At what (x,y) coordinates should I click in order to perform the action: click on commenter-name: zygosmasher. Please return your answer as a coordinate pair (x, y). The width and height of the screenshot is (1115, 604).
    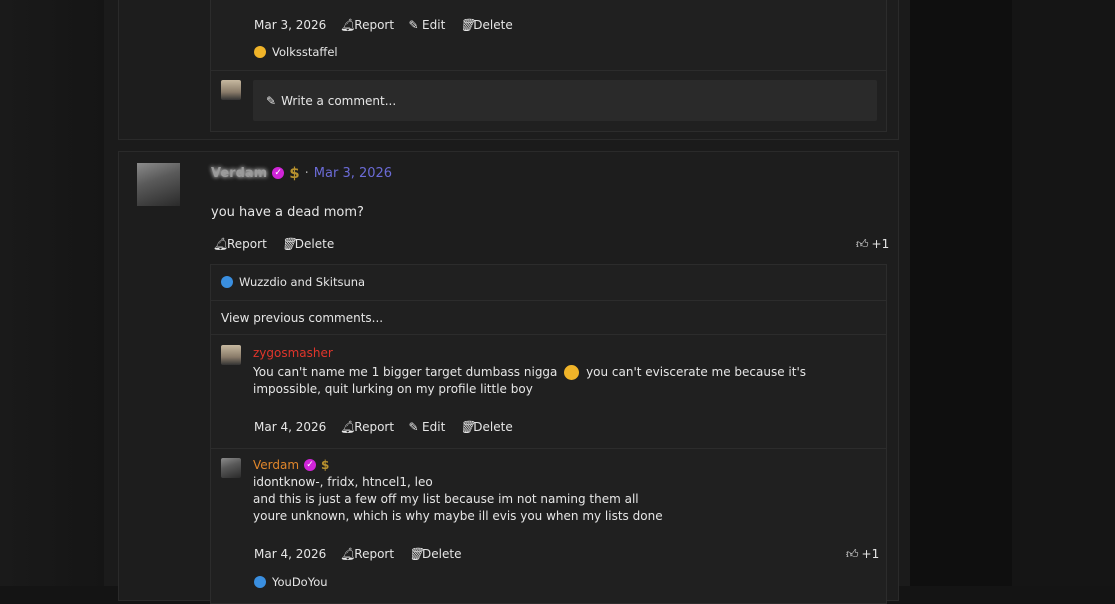
    Looking at the image, I should click on (293, 353).